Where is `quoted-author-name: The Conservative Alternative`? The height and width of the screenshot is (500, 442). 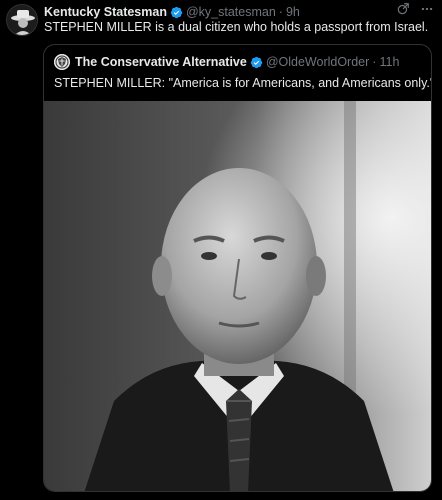
quoted-author-name: The Conservative Alternative is located at coordinates (161, 62).